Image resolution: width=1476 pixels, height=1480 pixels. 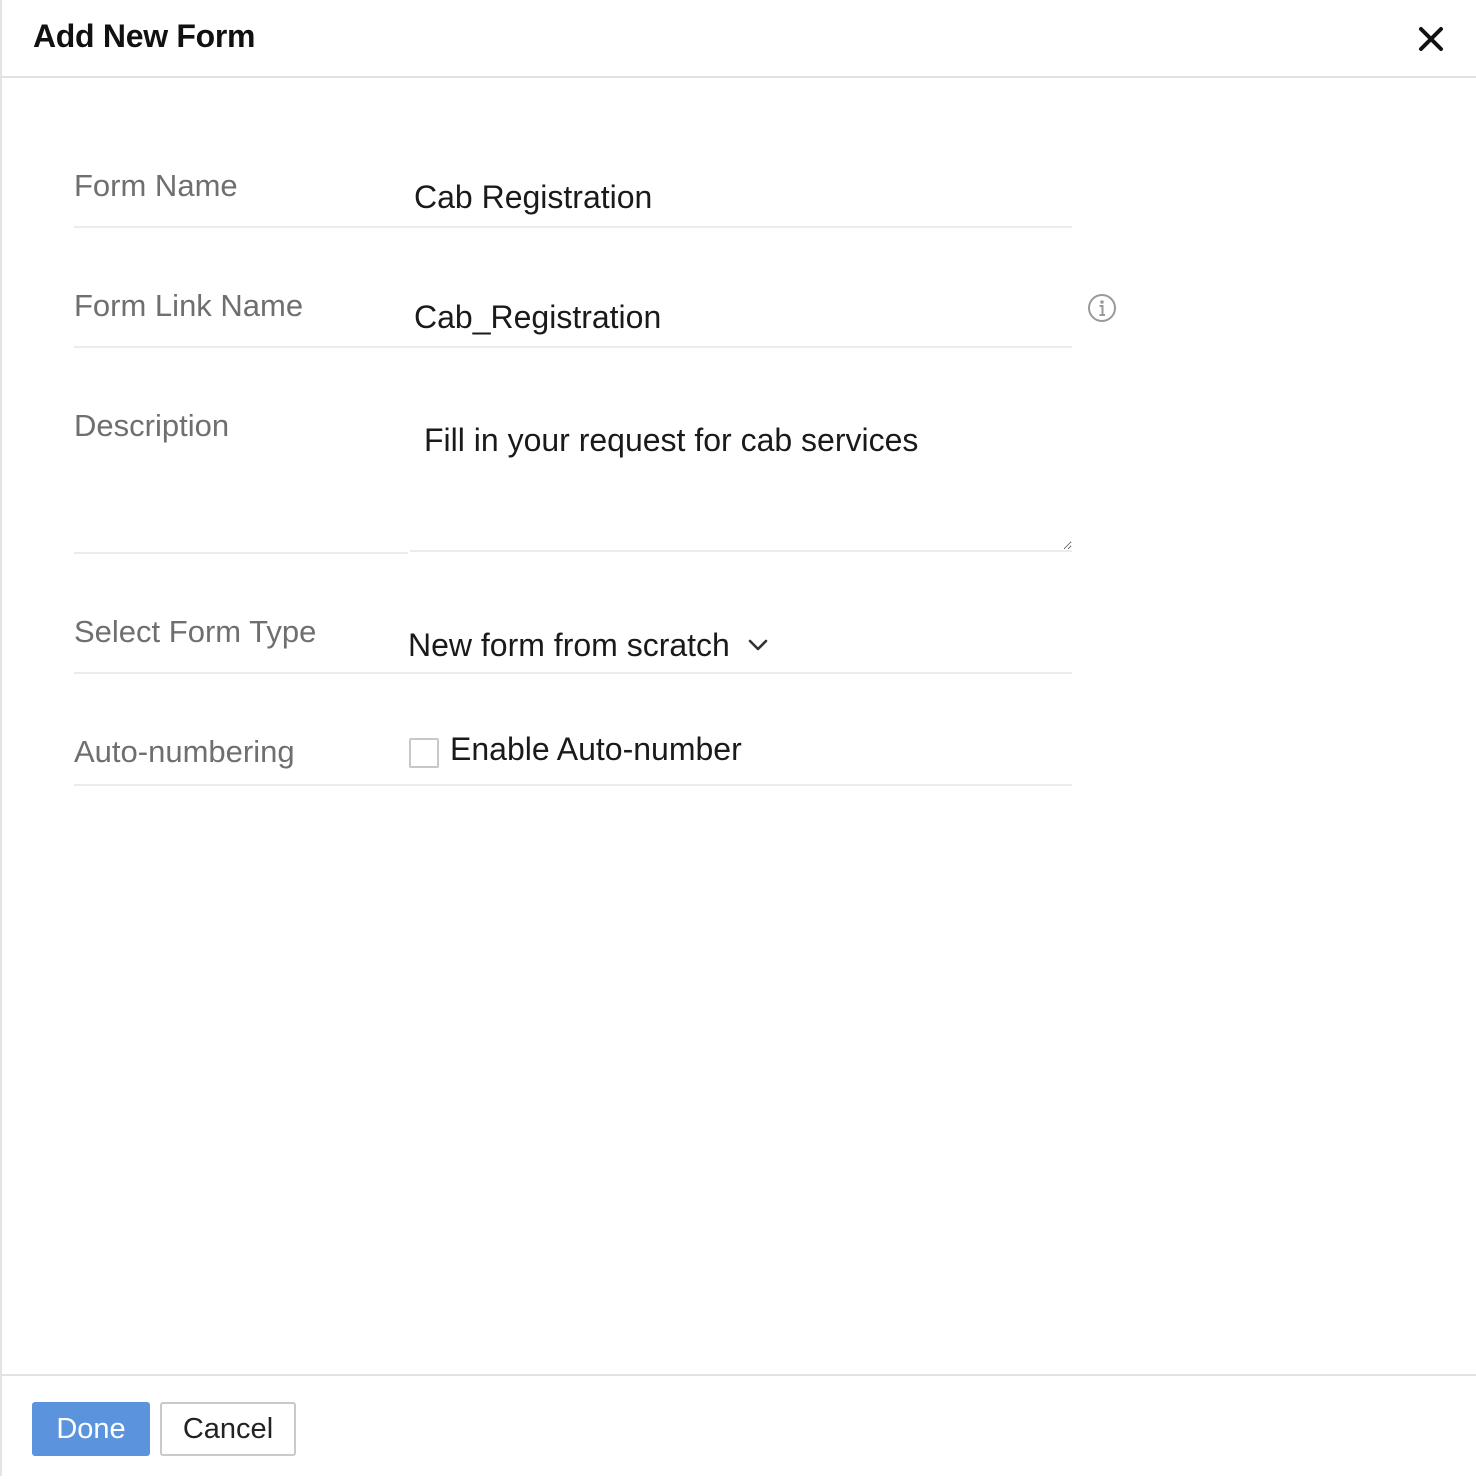 I want to click on auto-numbering-divider, so click(x=573, y=785).